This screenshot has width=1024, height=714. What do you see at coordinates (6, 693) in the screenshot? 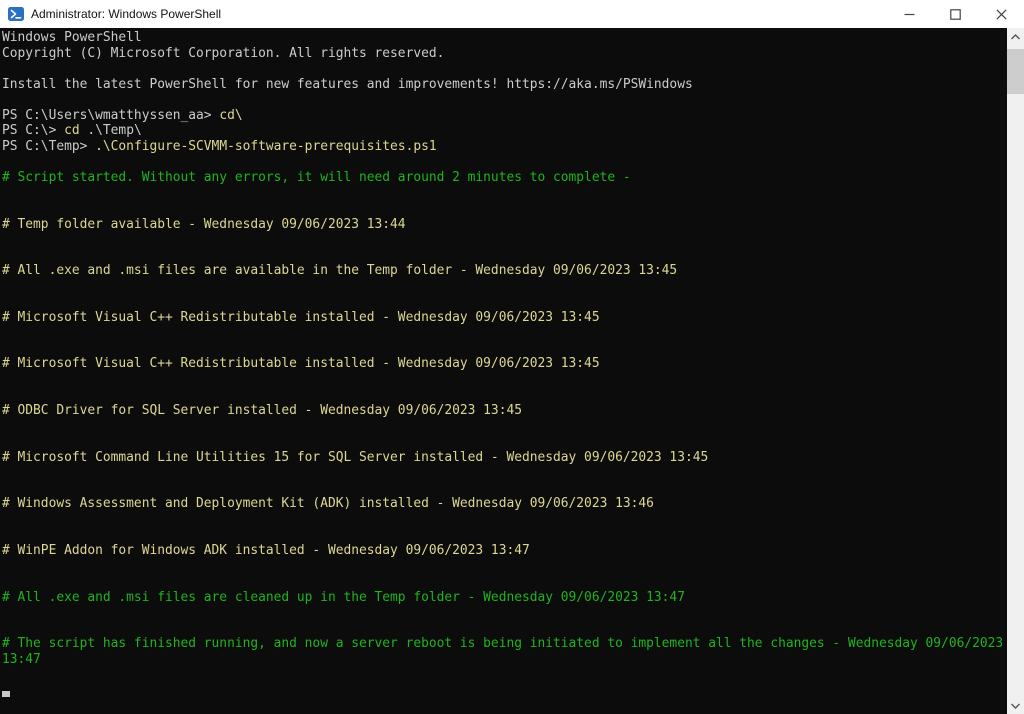
I see `terminal-cursor` at bounding box center [6, 693].